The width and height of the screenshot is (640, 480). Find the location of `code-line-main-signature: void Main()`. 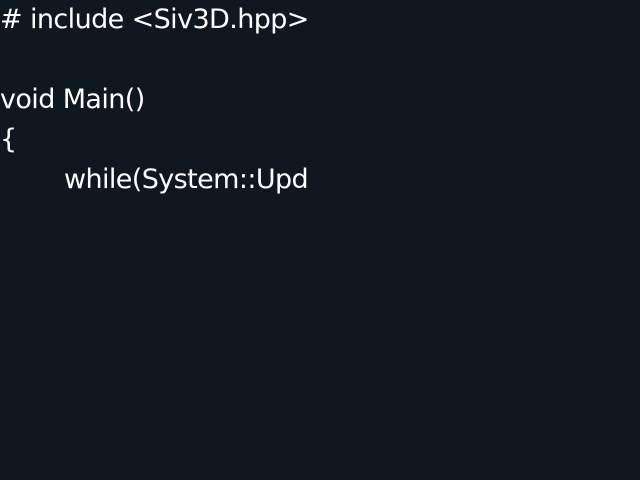

code-line-main-signature: void Main() is located at coordinates (72, 99).